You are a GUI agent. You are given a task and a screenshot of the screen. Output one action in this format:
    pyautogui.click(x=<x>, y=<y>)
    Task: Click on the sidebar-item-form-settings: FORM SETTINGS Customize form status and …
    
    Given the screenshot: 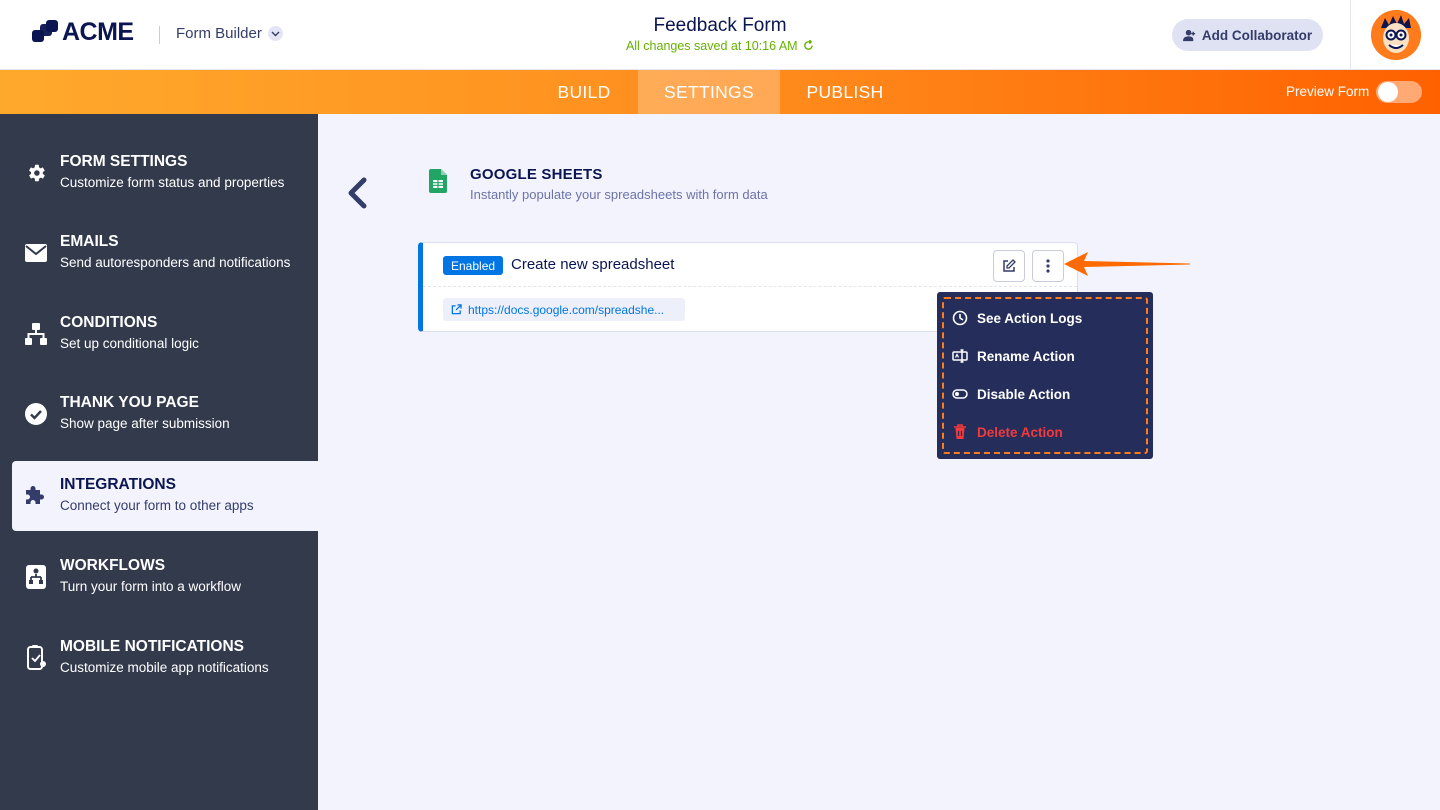 What is the action you would take?
    pyautogui.click(x=159, y=173)
    